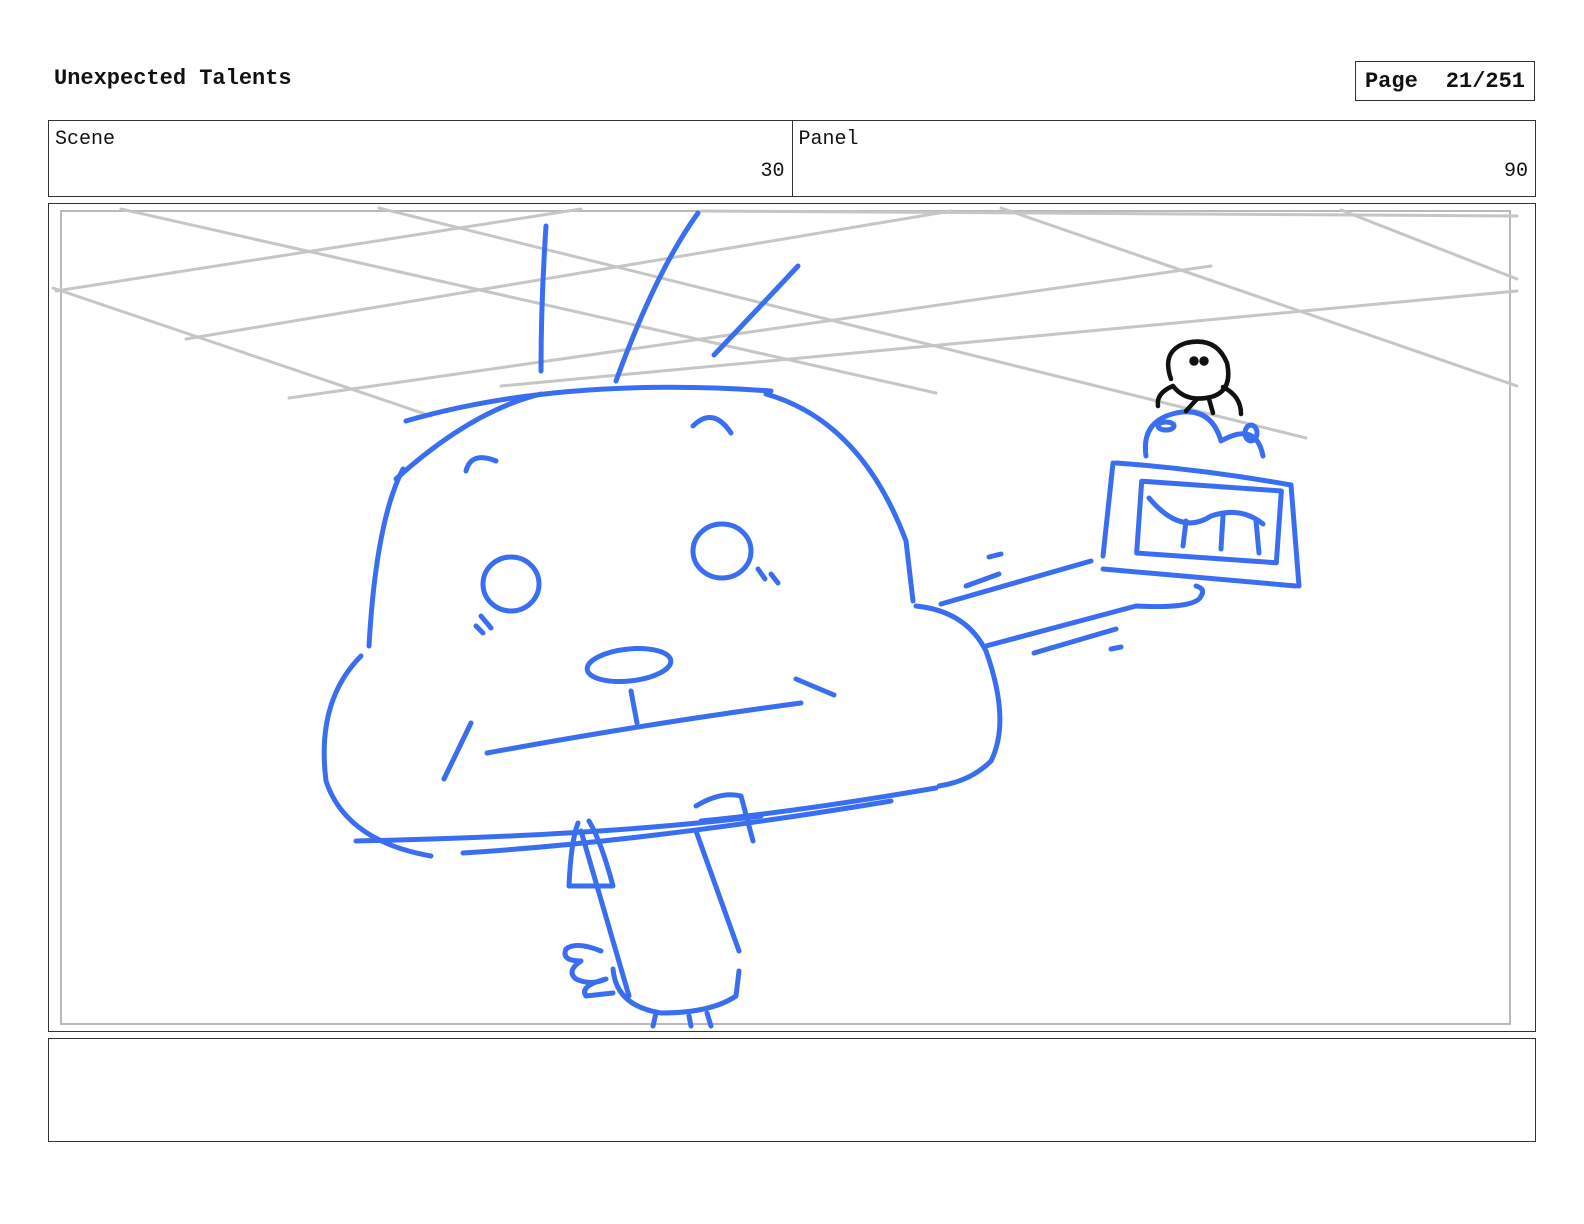 This screenshot has width=1584, height=1224. What do you see at coordinates (1515, 171) in the screenshot?
I see `panel-number: 90` at bounding box center [1515, 171].